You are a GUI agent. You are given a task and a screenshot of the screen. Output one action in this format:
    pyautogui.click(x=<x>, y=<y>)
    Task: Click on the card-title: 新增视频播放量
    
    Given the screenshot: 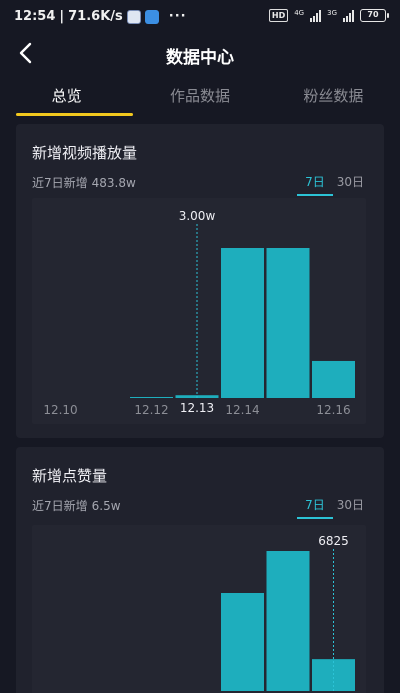 What is the action you would take?
    pyautogui.click(x=85, y=153)
    